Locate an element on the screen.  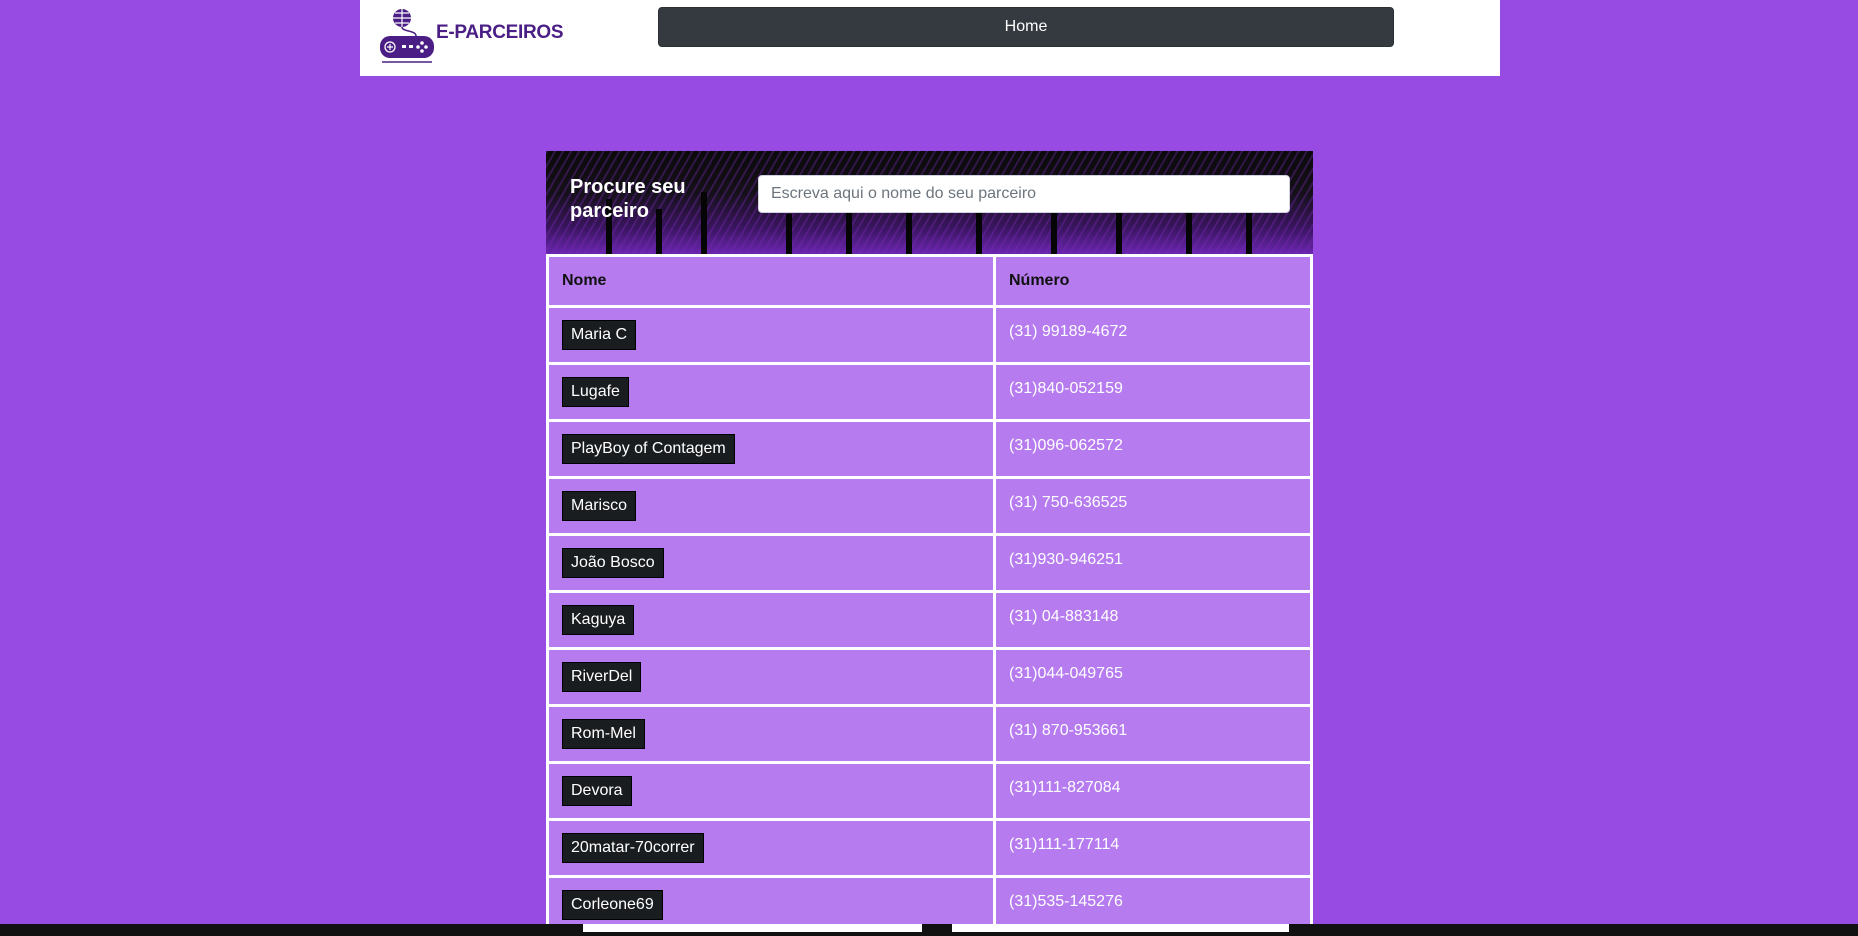
partner-name-button: Kaguya is located at coordinates (598, 620).